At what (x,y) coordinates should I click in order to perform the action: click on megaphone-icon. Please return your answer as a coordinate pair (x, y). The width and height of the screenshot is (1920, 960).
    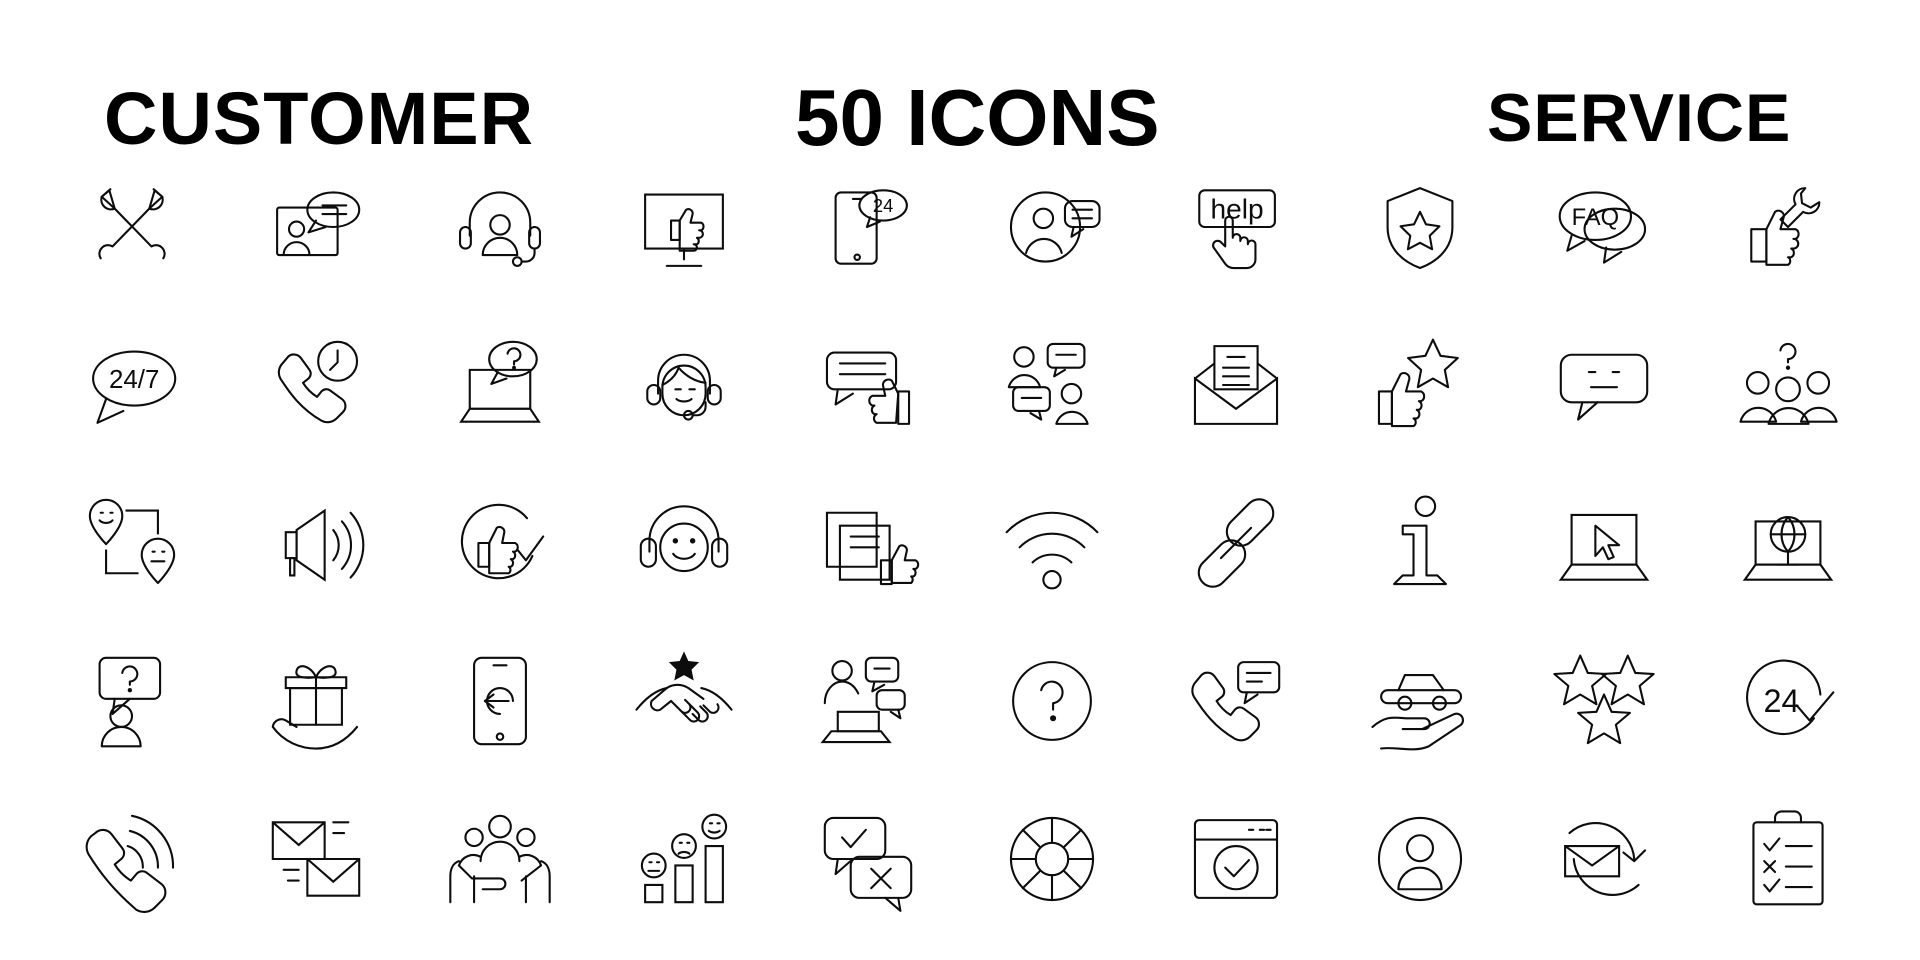
    Looking at the image, I should click on (316, 543).